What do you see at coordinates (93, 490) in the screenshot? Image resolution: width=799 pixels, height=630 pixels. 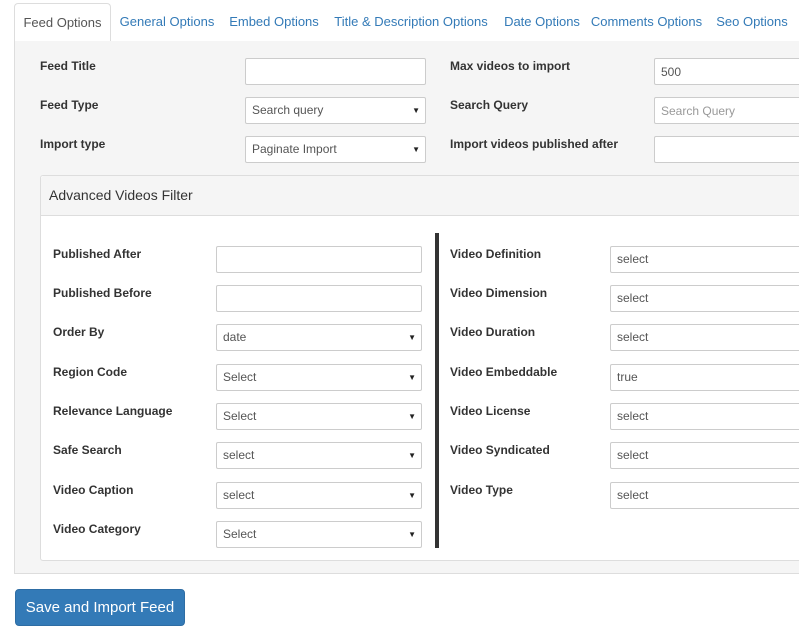 I see `video-caption-label: Video Caption` at bounding box center [93, 490].